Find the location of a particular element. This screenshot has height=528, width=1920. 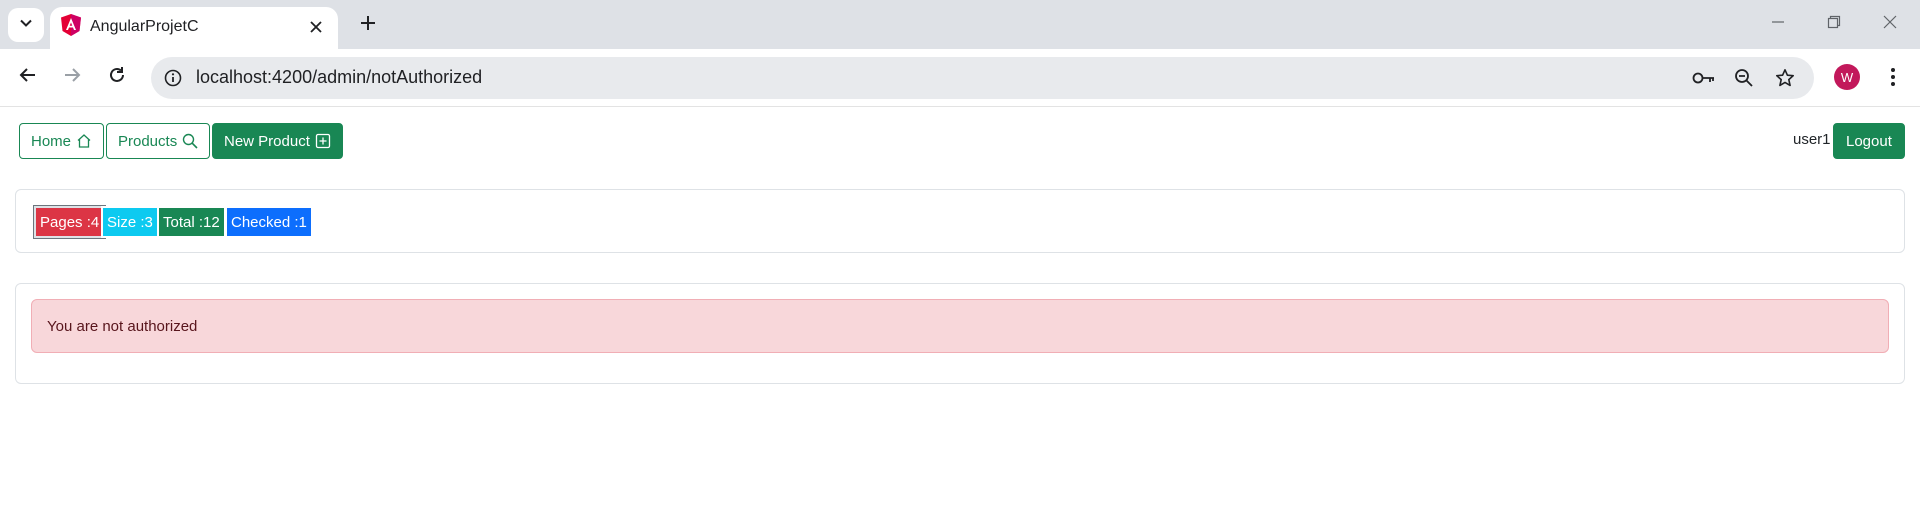

arrow-left-icon is located at coordinates (28, 77).